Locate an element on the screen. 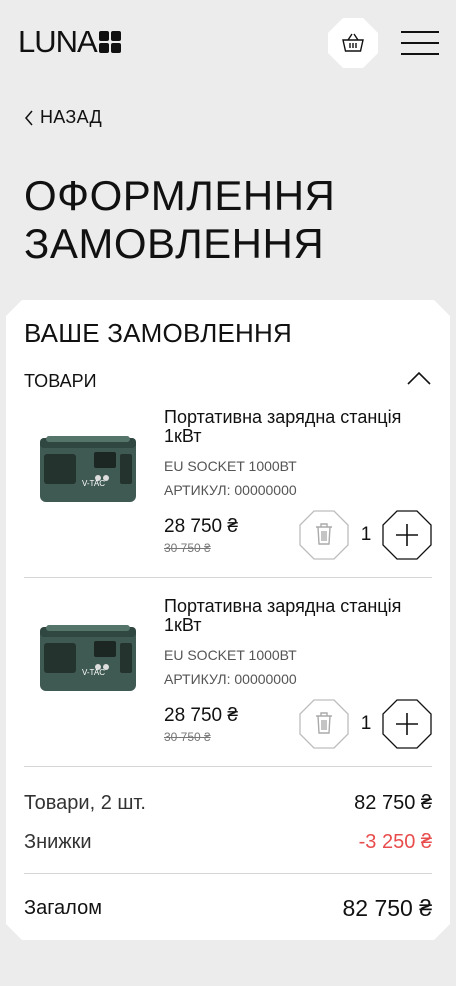 Image resolution: width=456 pixels, height=986 pixels. header: LUNA is located at coordinates (228, 43).